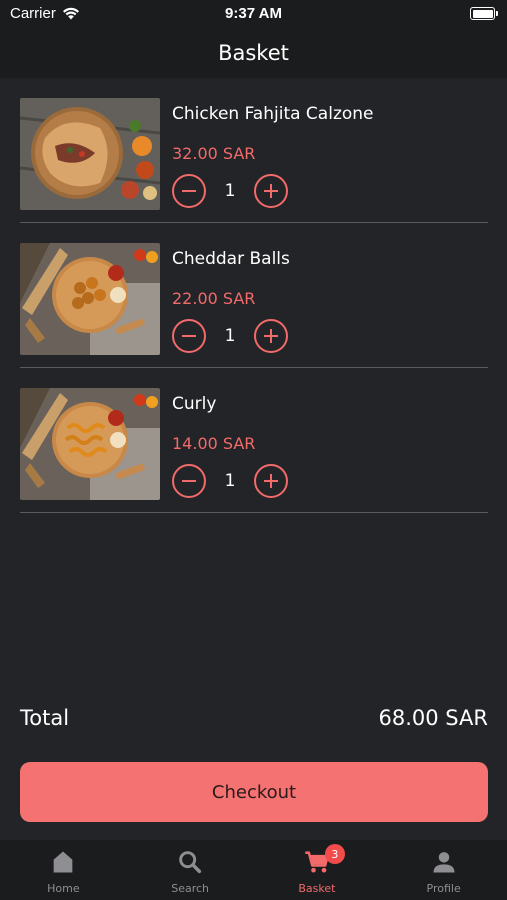 The image size is (507, 900). I want to click on basket-item: Curly 14.00 SAR 1, so click(254, 440).